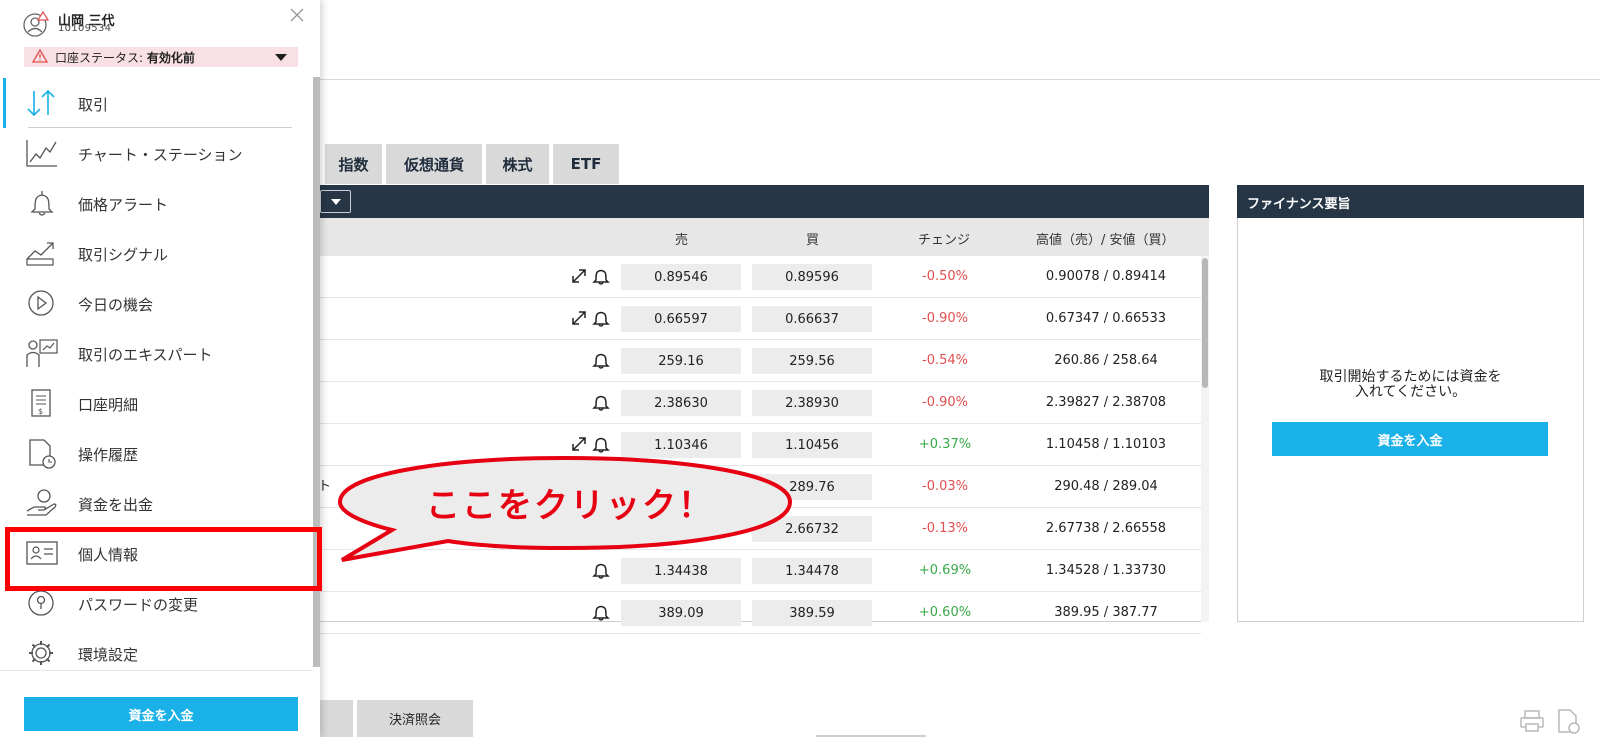 Image resolution: width=1600 pixels, height=737 pixels. I want to click on trade-arrows-icon, so click(41, 103).